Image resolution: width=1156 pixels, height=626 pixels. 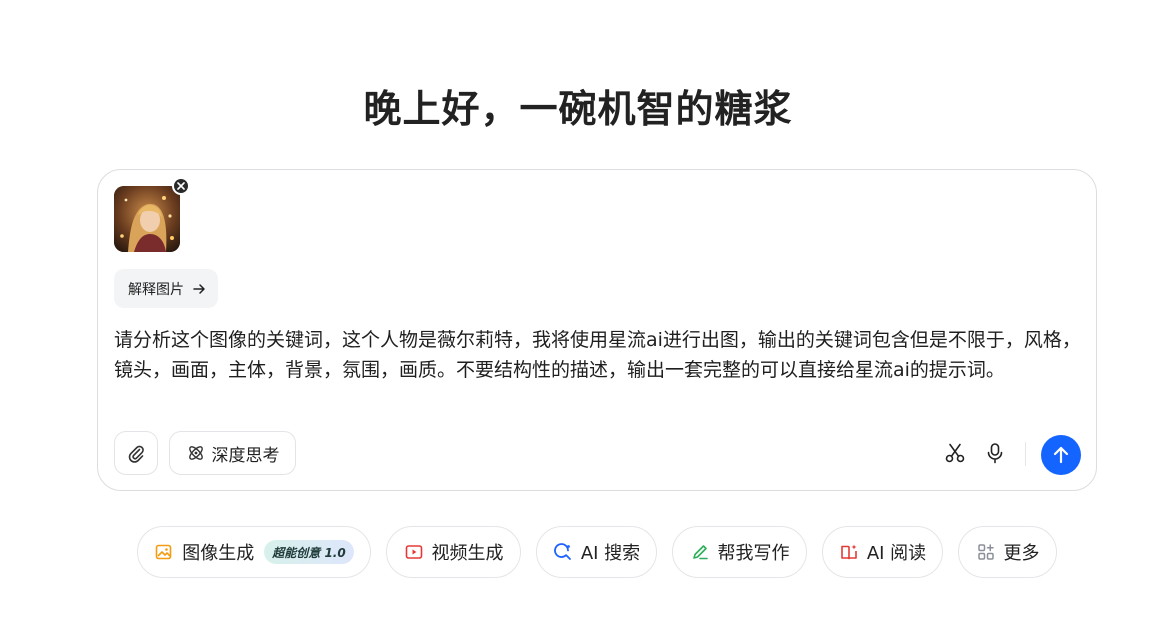 I want to click on attach-file-button, so click(x=136, y=453).